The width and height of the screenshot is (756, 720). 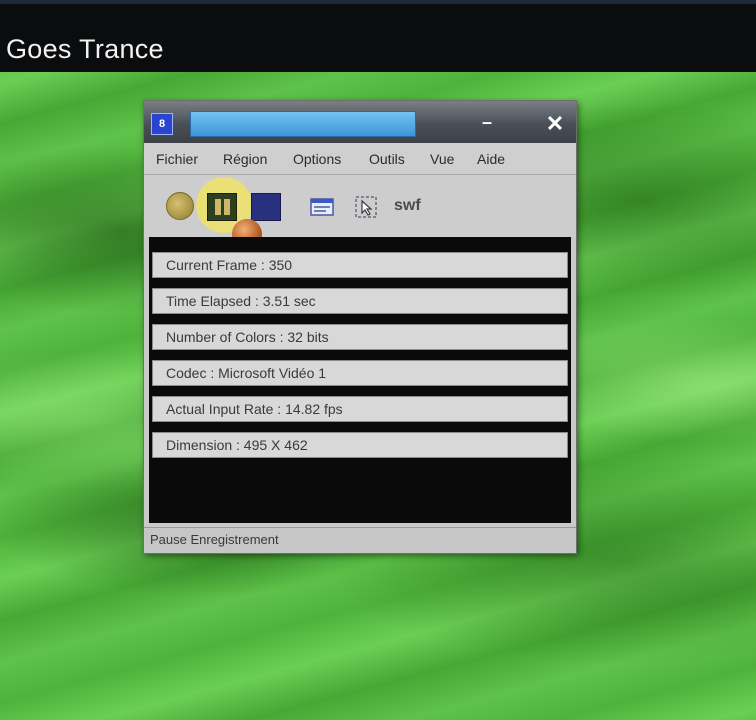 I want to click on video-title-bar: Goes Trance, so click(x=378, y=36).